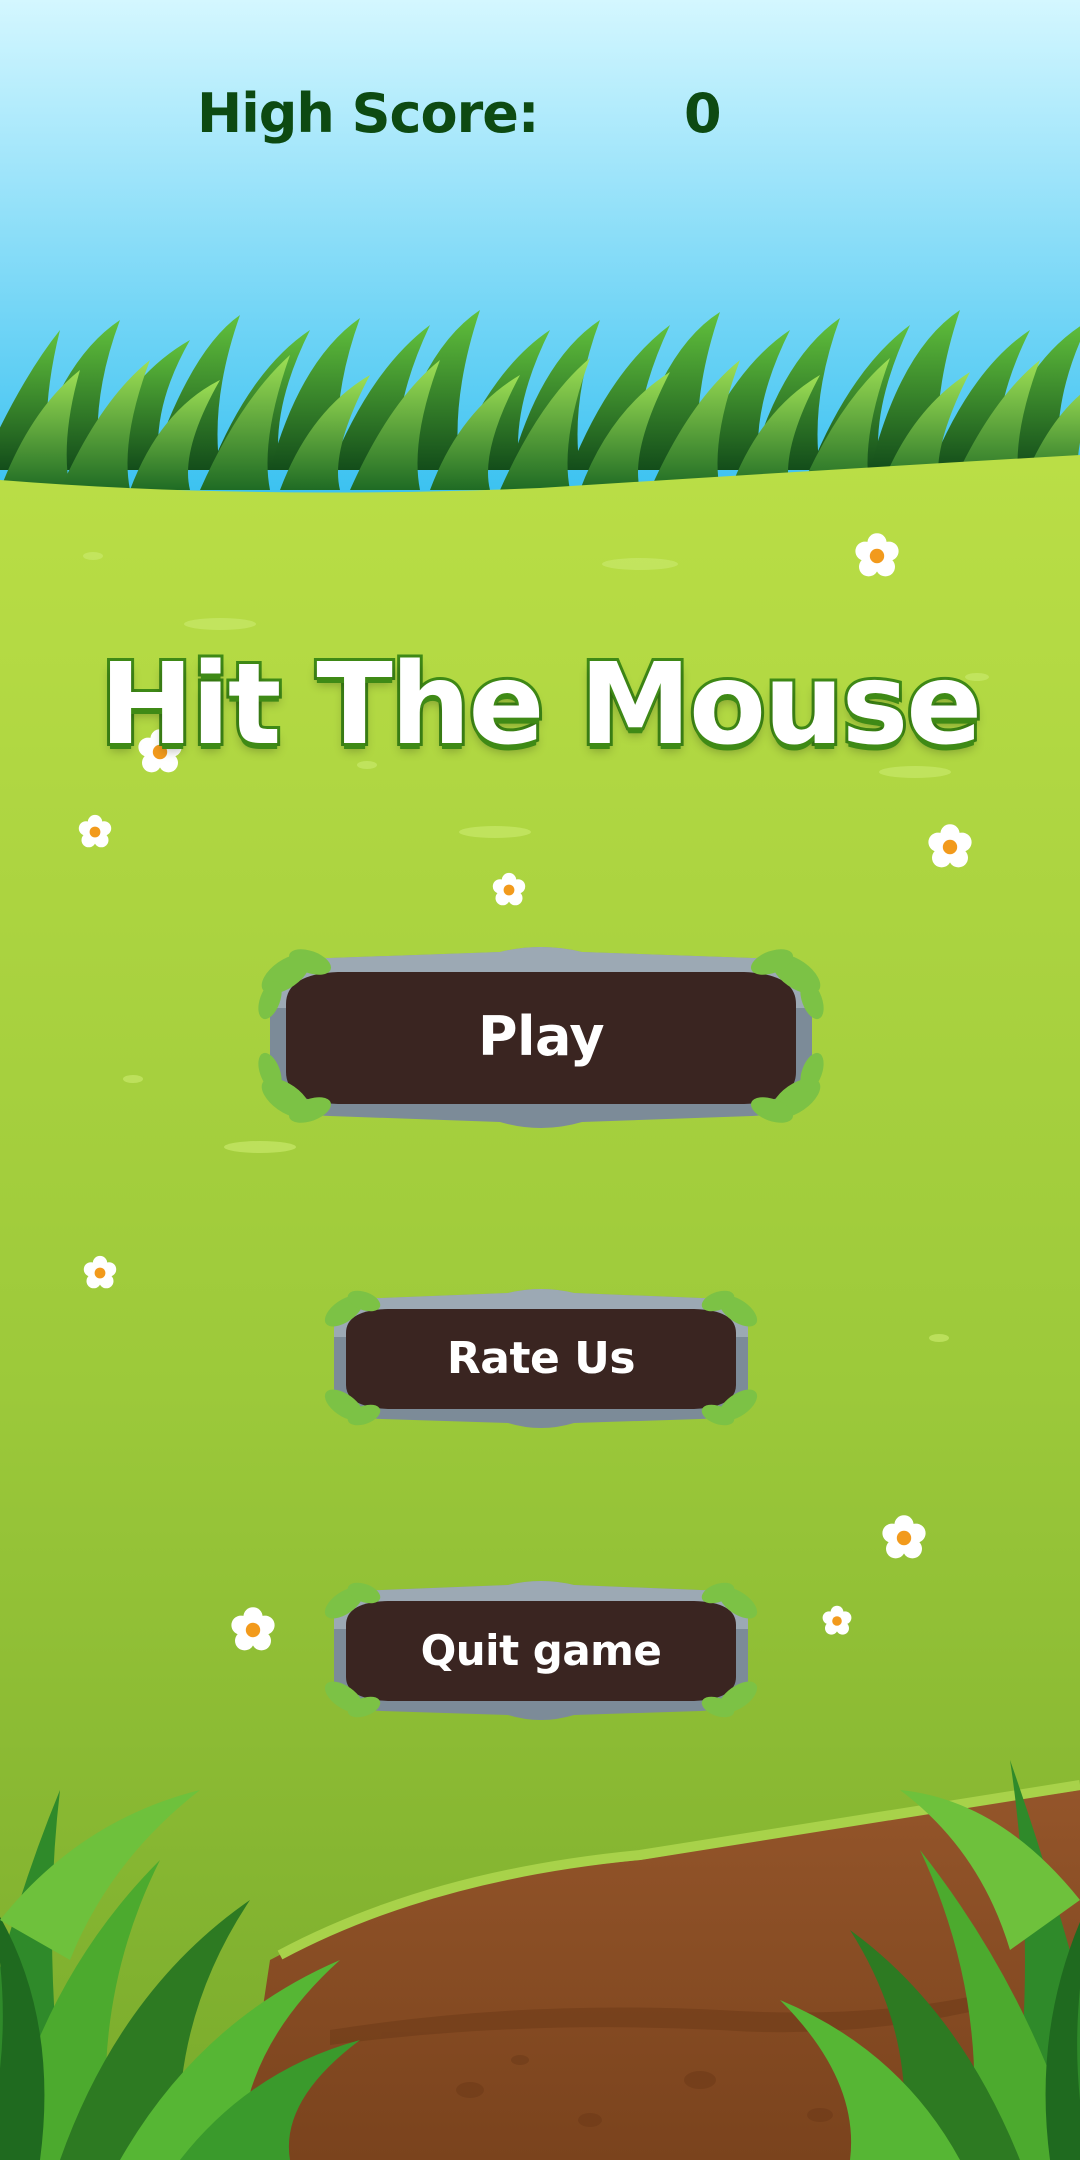  I want to click on play-button: Play, so click(541, 1036).